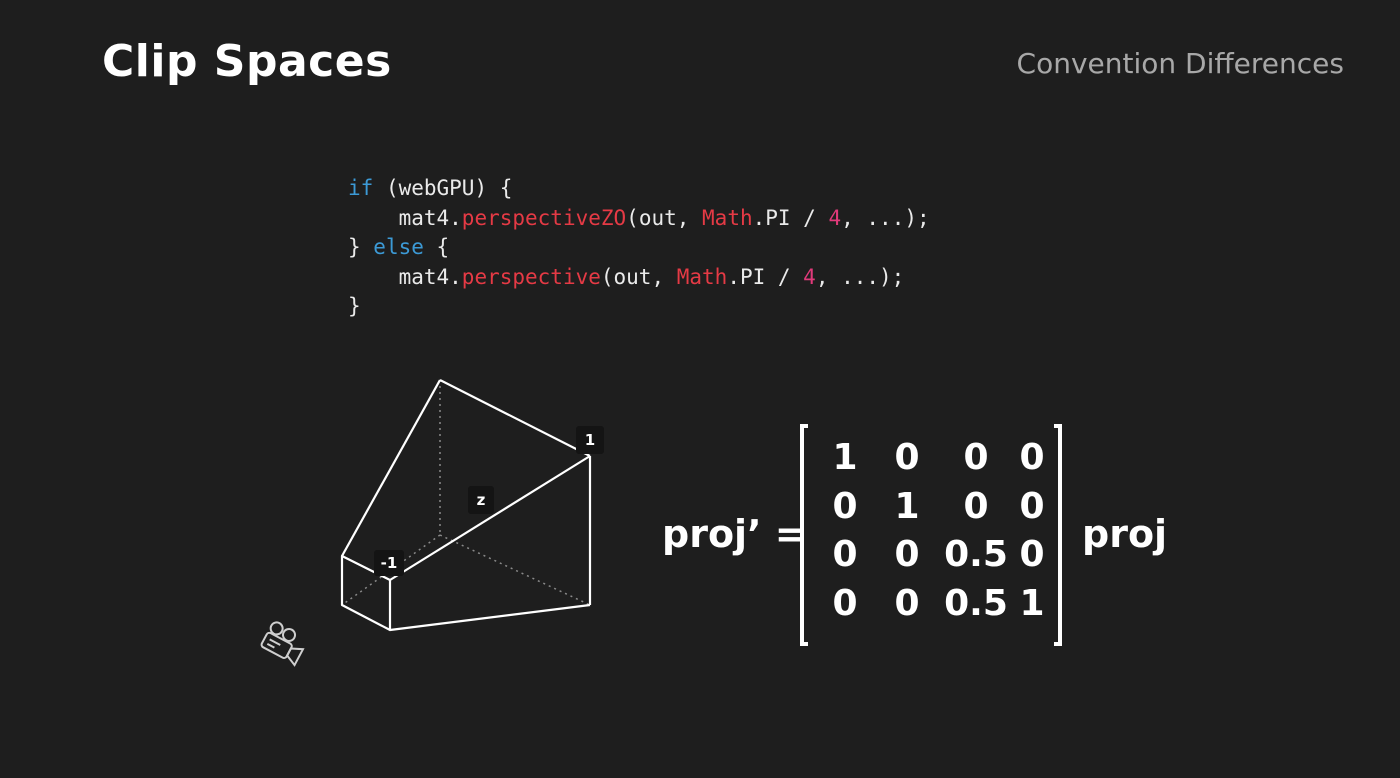  I want to click on code-line: mat4.perspective(out, Math.PI / 4, ...);, so click(639, 278).